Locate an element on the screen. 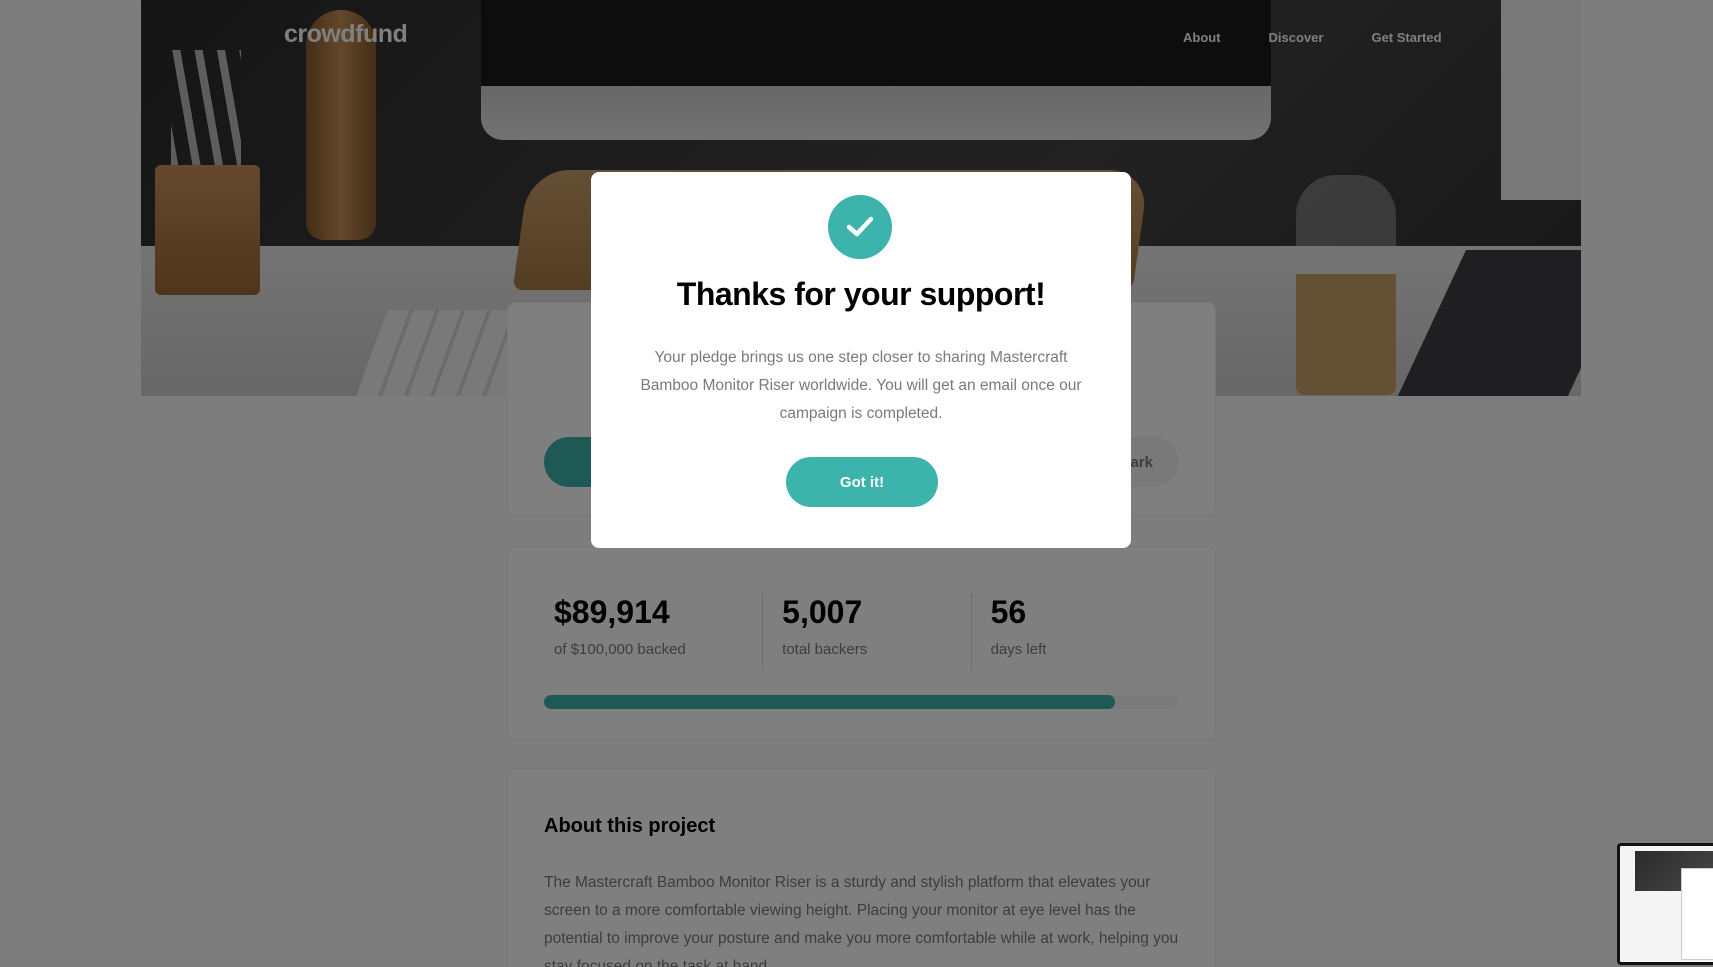  got-it-button: Got it! is located at coordinates (862, 482).